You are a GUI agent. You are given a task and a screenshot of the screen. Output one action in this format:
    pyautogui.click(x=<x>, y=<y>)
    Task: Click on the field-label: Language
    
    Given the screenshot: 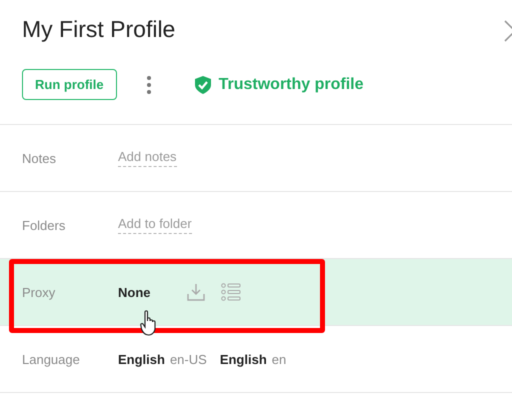 What is the action you would take?
    pyautogui.click(x=51, y=359)
    